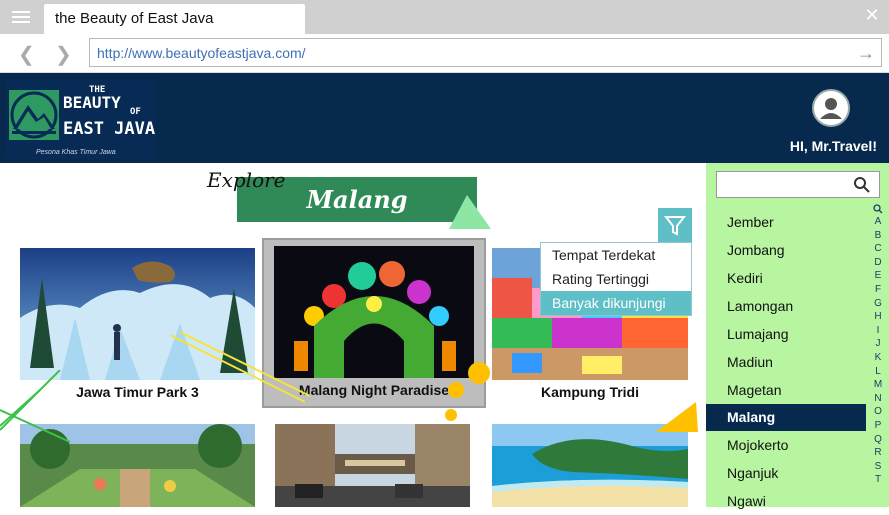 This screenshot has width=889, height=515. Describe the element at coordinates (34, 115) in the screenshot. I see `mountain-logo-icon` at that location.